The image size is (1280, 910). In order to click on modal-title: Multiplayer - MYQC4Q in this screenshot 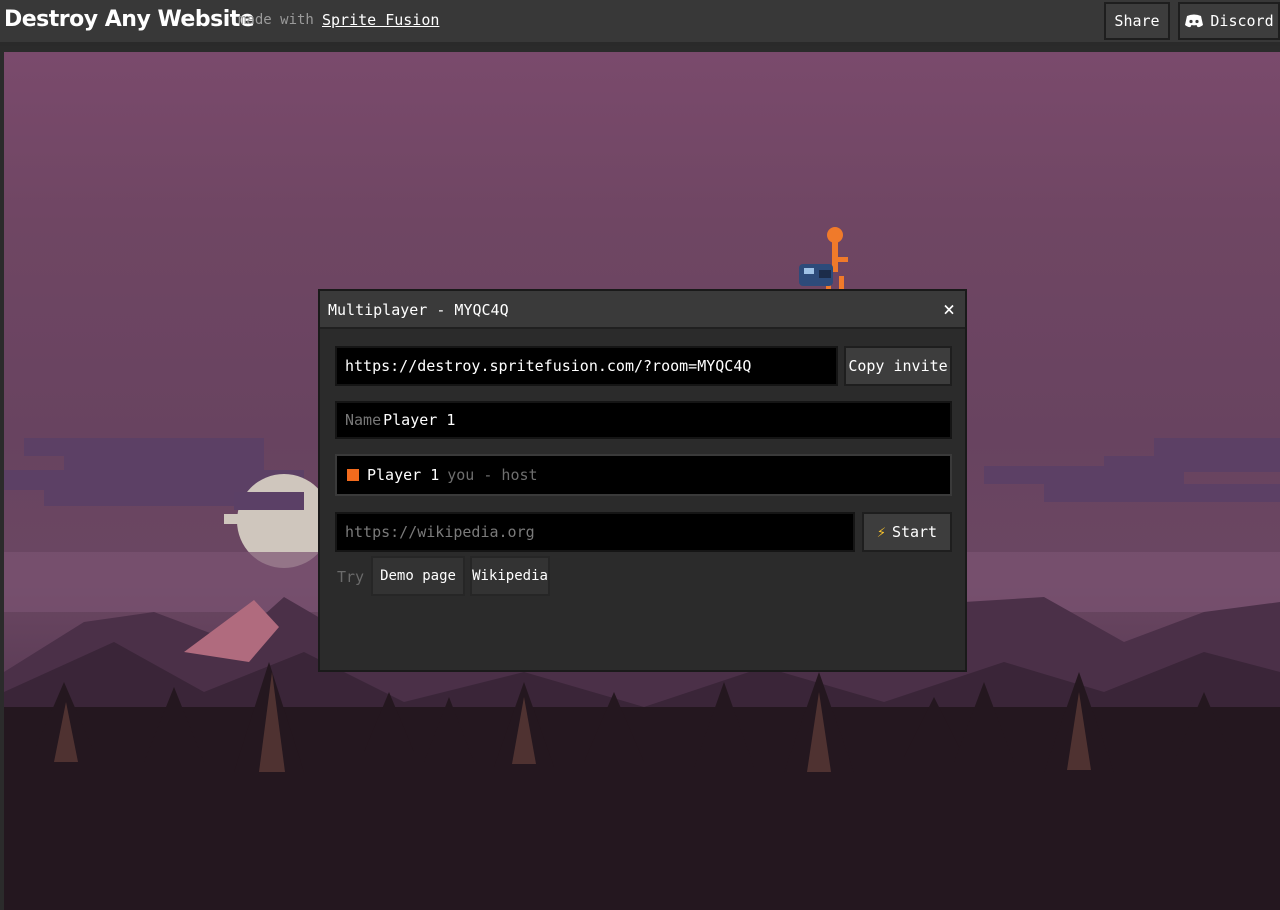, I will do `click(418, 310)`.